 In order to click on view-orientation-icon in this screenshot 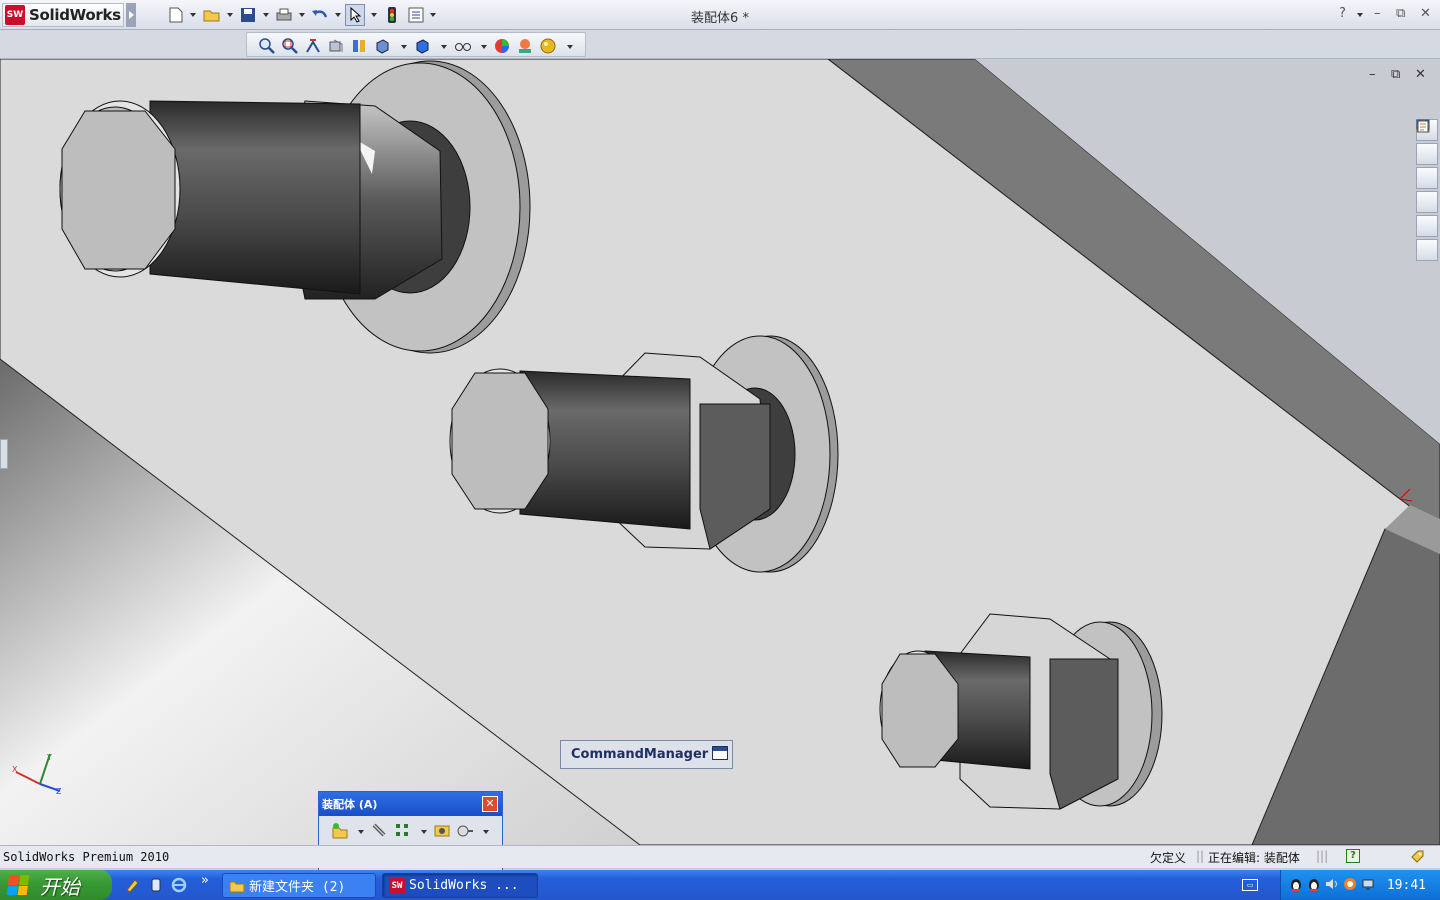, I will do `click(359, 46)`.